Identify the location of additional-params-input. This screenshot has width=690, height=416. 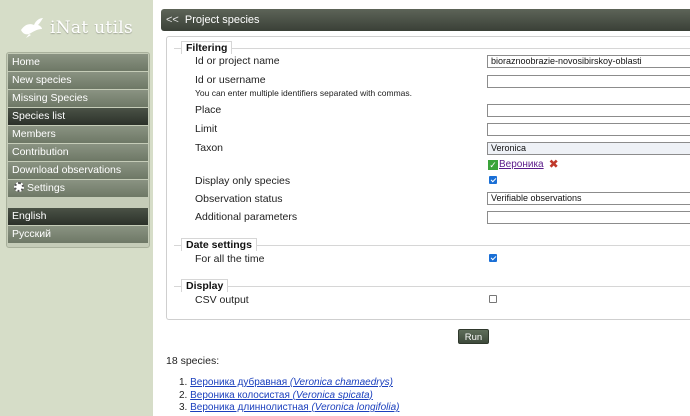
(588, 217).